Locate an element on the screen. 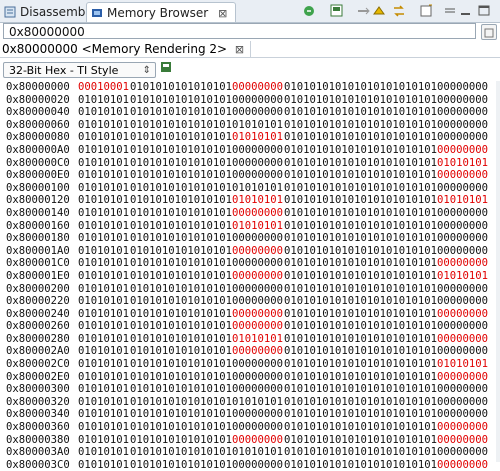  memory-word: 00010001 is located at coordinates (103, 87).